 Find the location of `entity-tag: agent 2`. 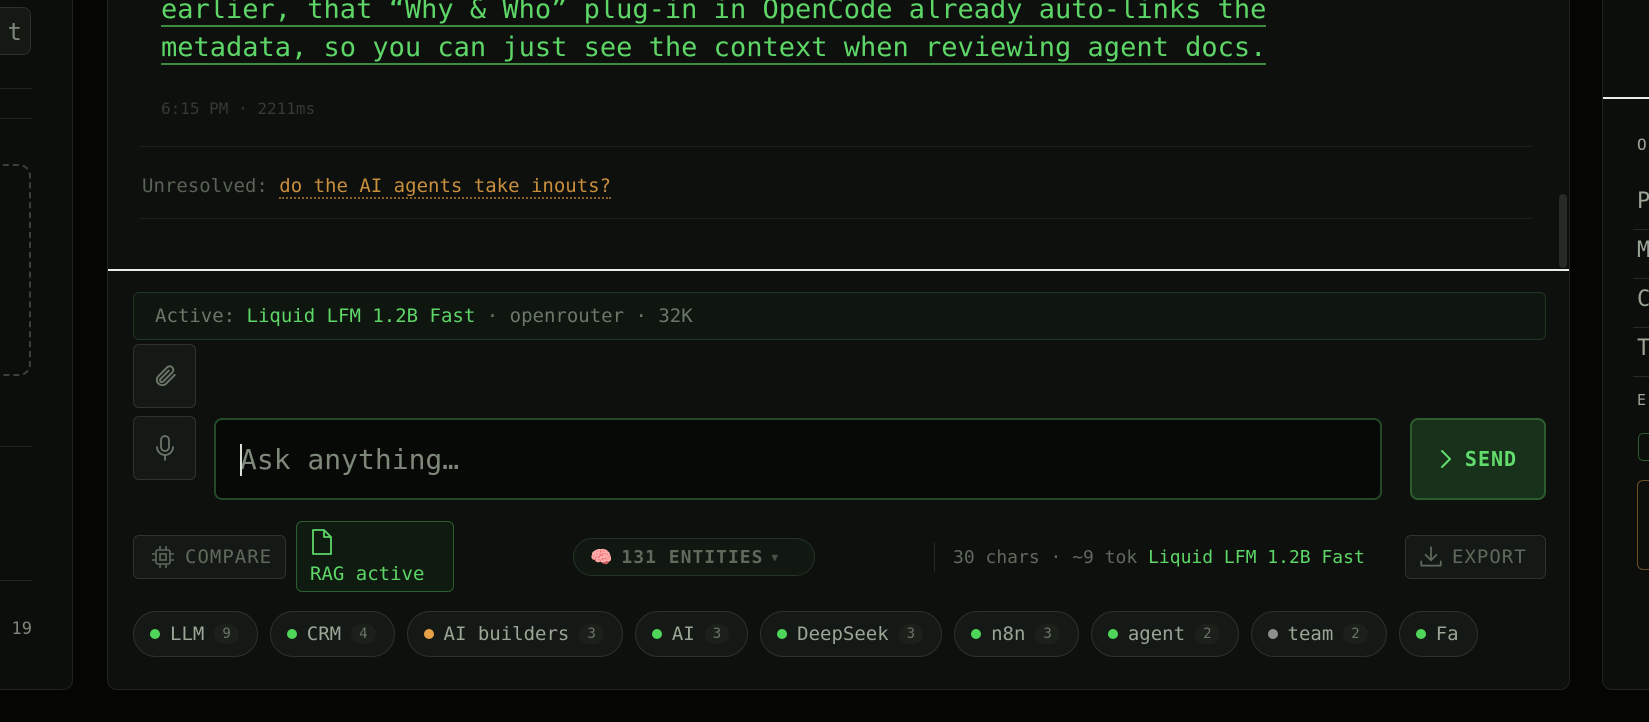

entity-tag: agent 2 is located at coordinates (1164, 634).